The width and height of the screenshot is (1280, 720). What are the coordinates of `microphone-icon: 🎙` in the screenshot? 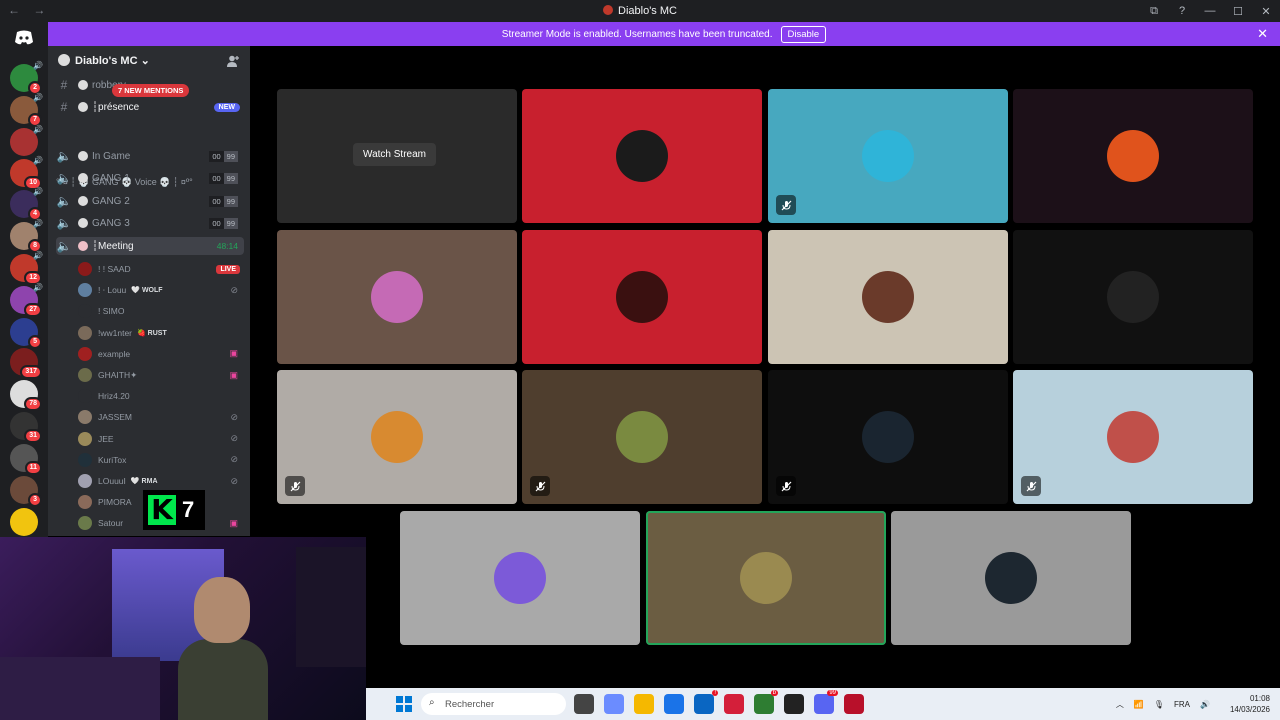 It's located at (1159, 704).